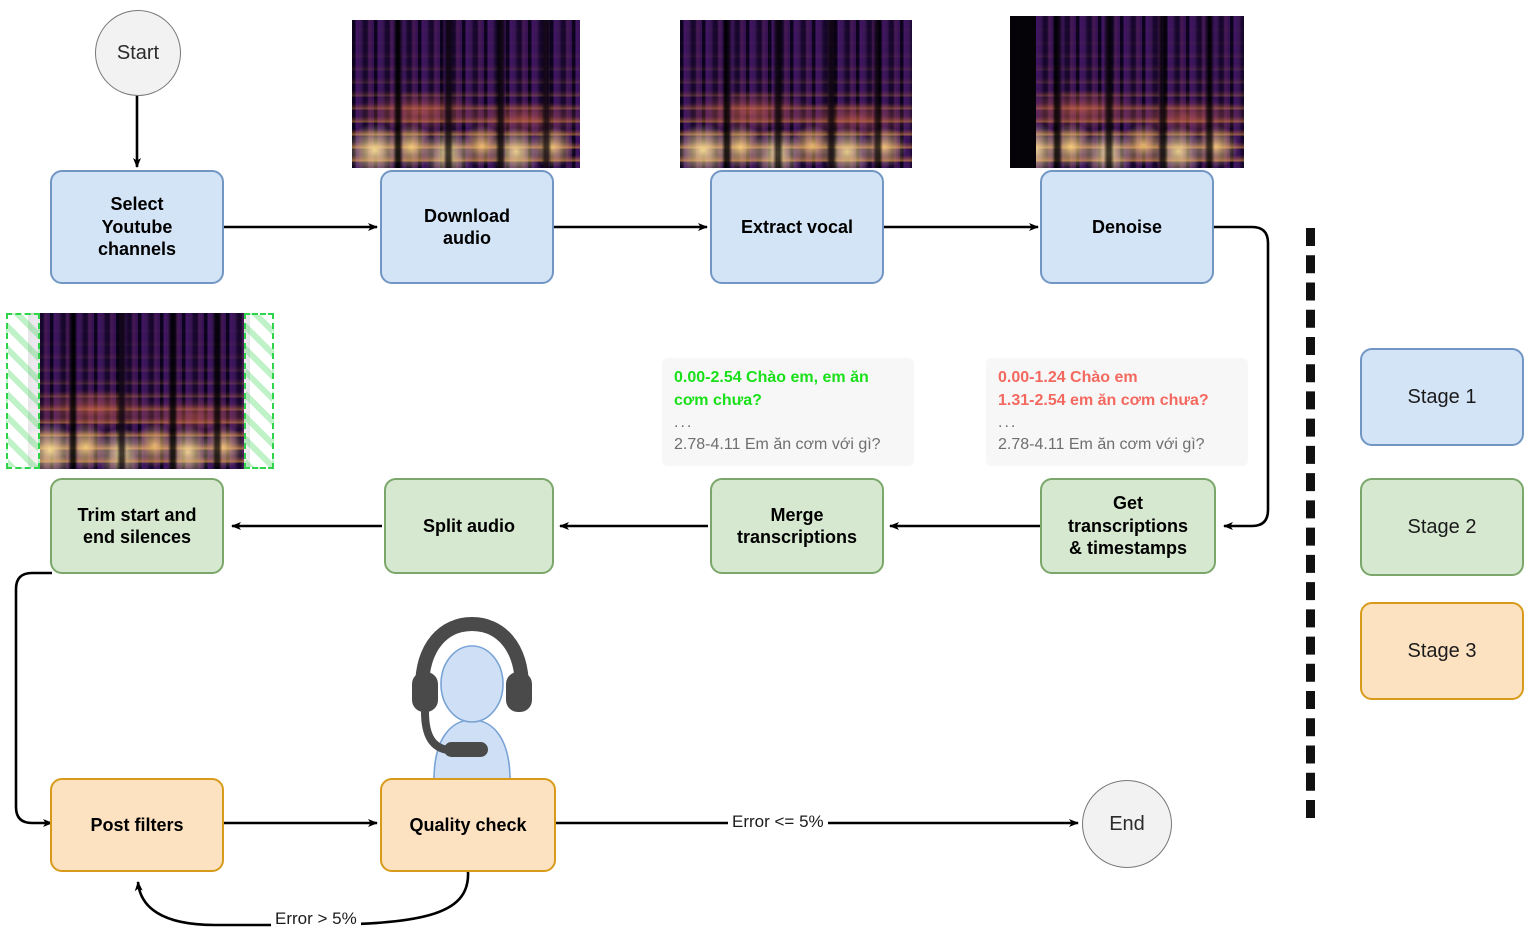 Image resolution: width=1534 pixels, height=942 pixels. Describe the element at coordinates (316, 919) in the screenshot. I see `edge-label-error-fail: Error > 5%` at that location.